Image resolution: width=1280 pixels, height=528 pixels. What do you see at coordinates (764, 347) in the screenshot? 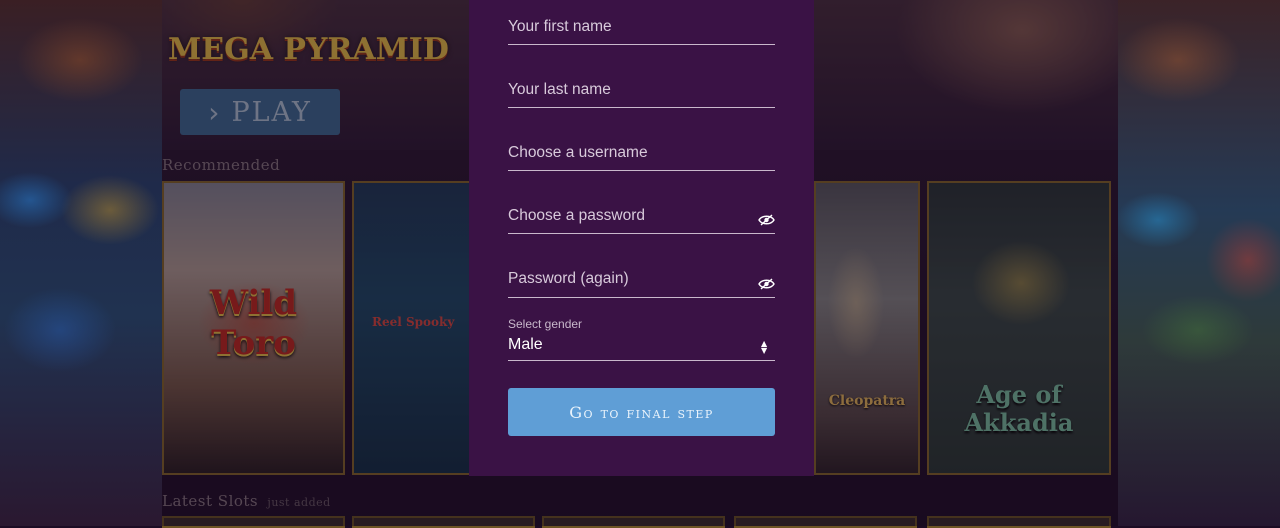
I see `updown-arrows-icon: ▲ ▼` at bounding box center [764, 347].